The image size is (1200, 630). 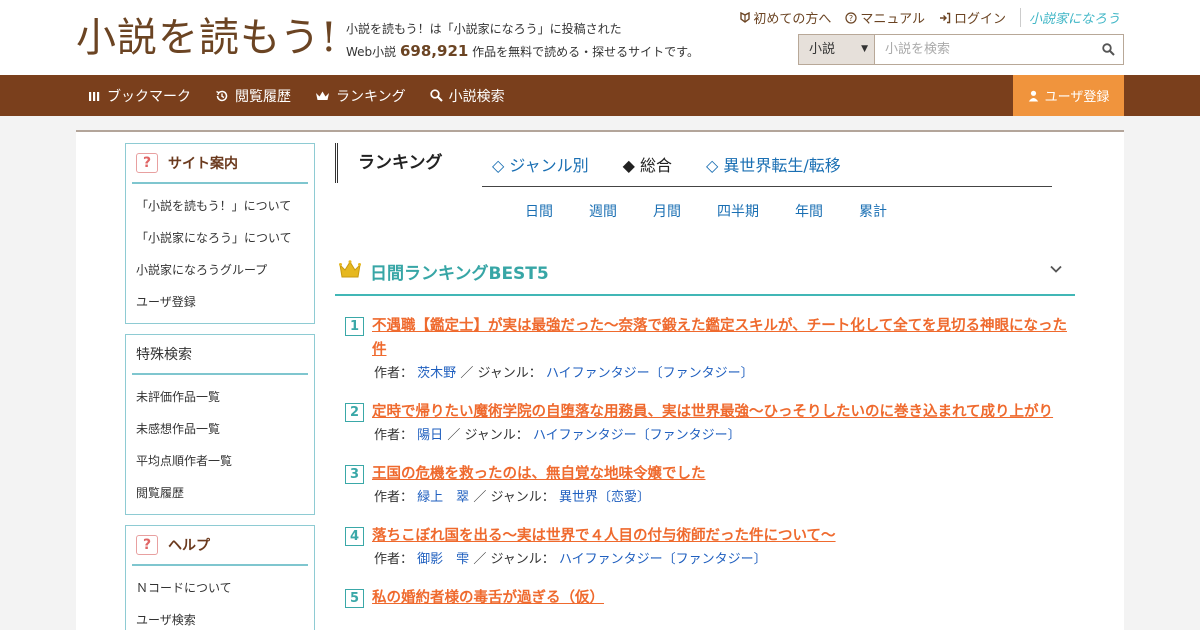 I want to click on novel-meta: 作者： 茨木野 ／ ジャンル： ハイファンタジー〔ファンタジー〕, so click(x=722, y=374).